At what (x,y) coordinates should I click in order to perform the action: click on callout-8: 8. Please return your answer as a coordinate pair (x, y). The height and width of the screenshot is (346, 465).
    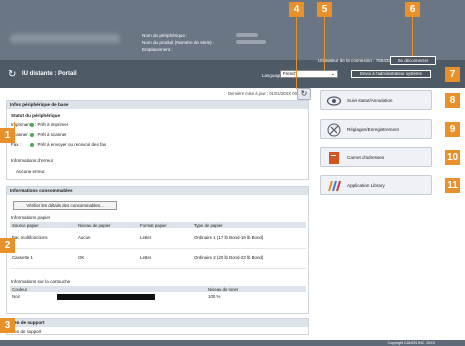
    Looking at the image, I should click on (452, 100).